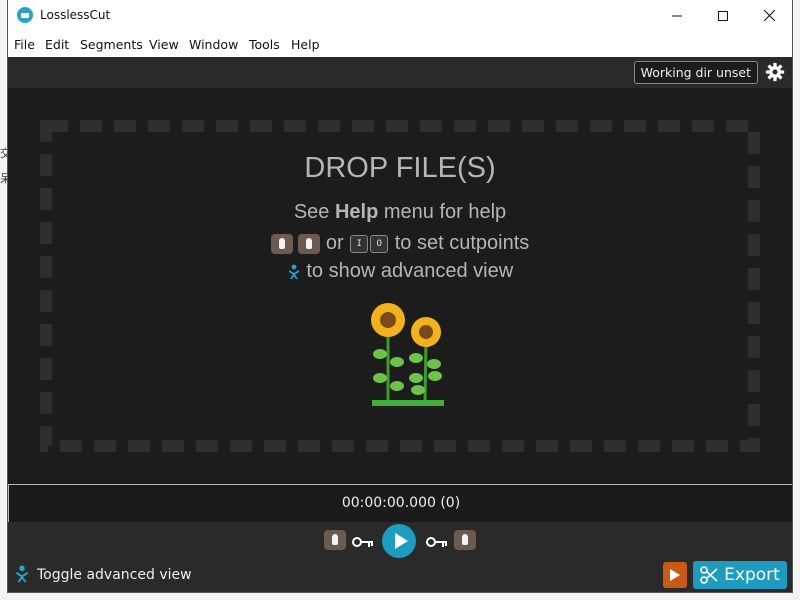  I want to click on gear-icon, so click(775, 72).